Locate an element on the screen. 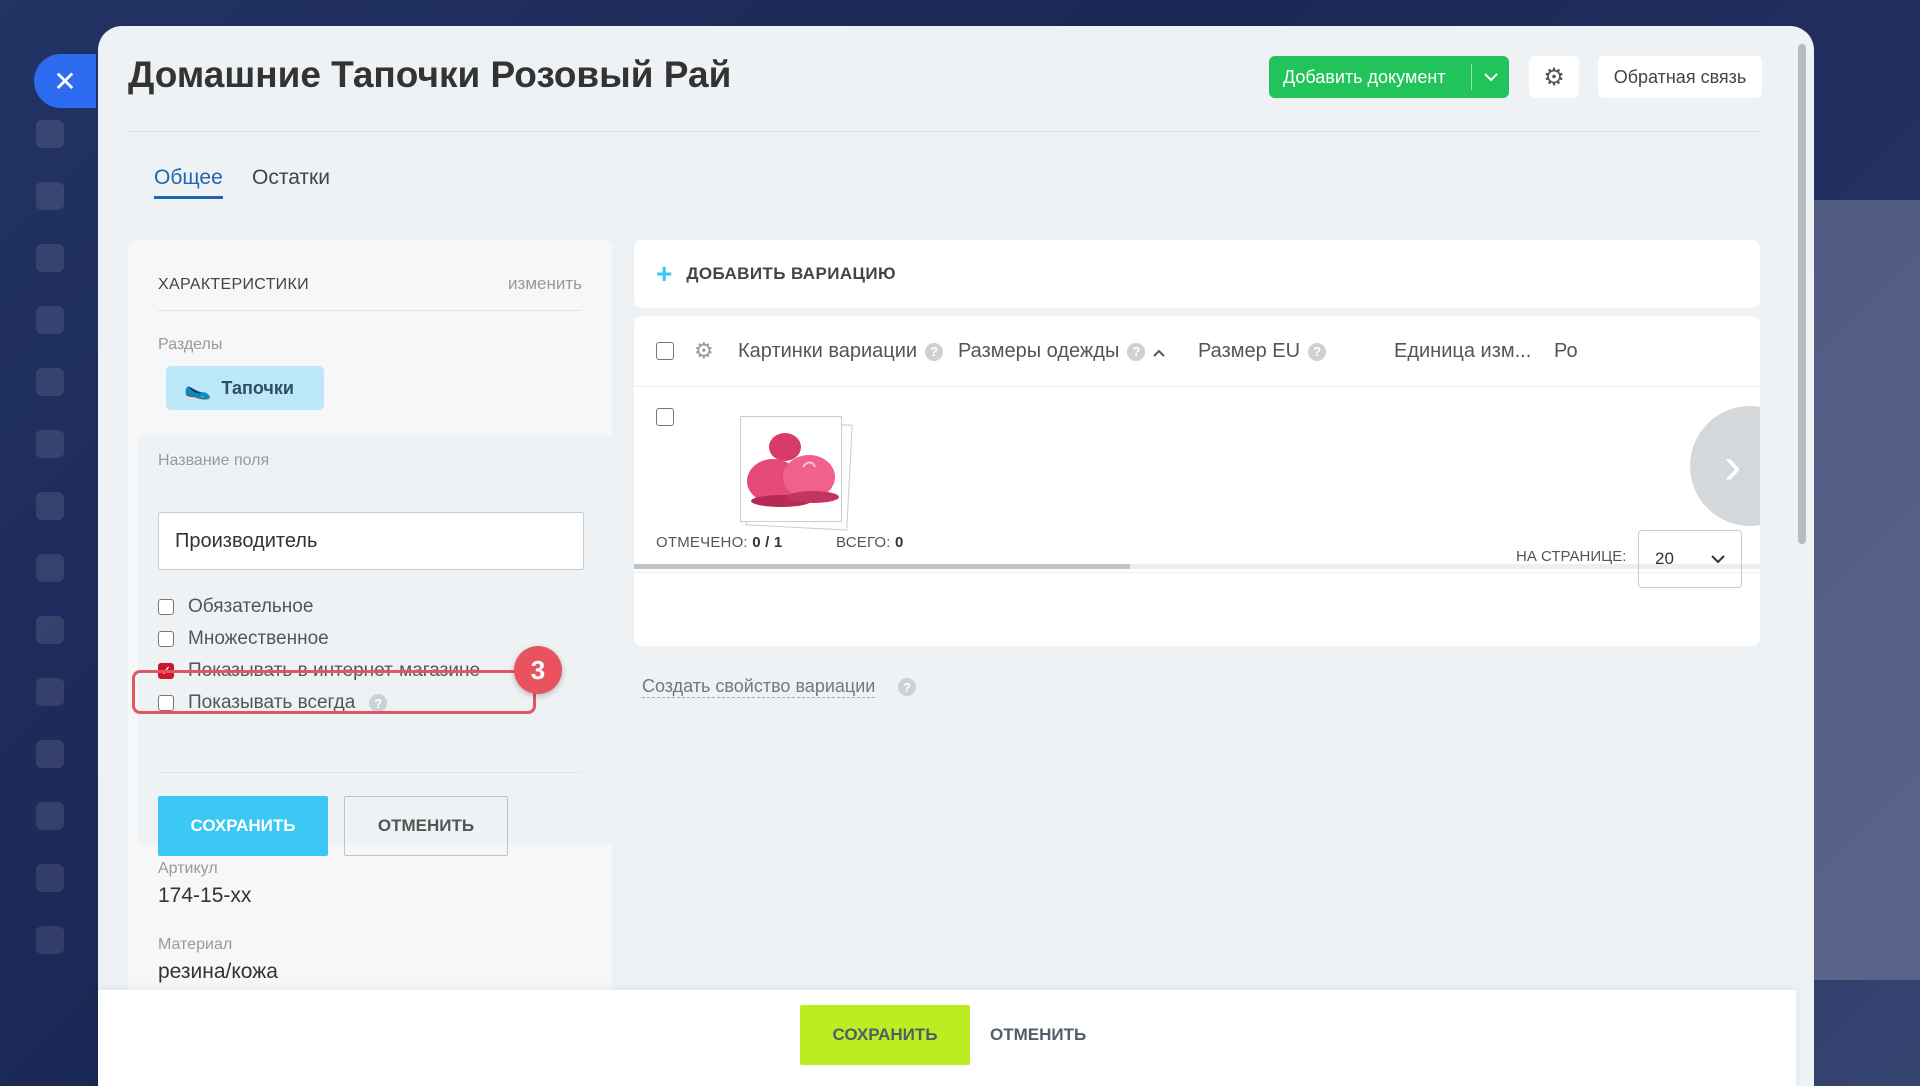 The height and width of the screenshot is (1086, 1920). add-document-label: Добавить документ is located at coordinates (1364, 76).